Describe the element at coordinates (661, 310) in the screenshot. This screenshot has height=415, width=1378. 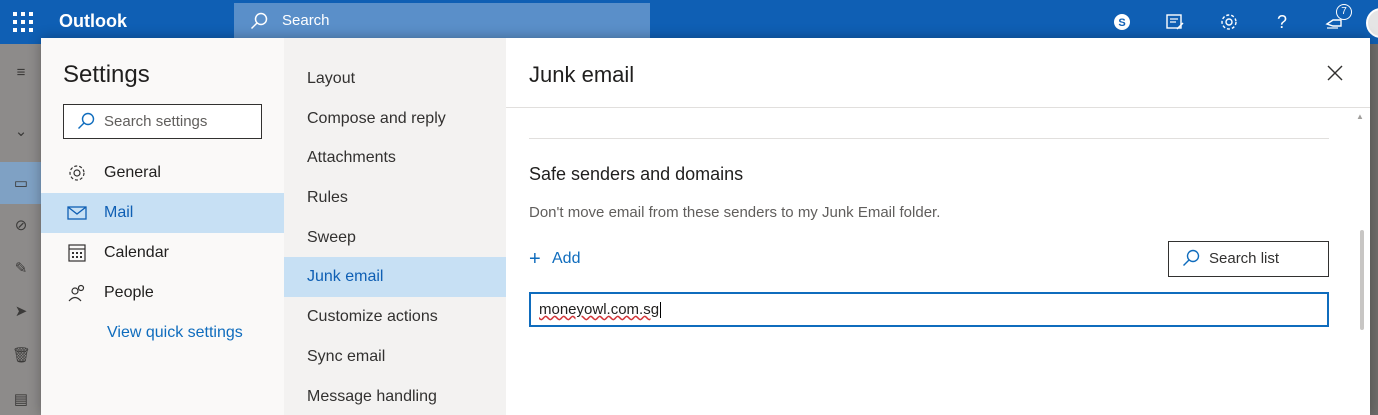
I see `text-caret` at that location.